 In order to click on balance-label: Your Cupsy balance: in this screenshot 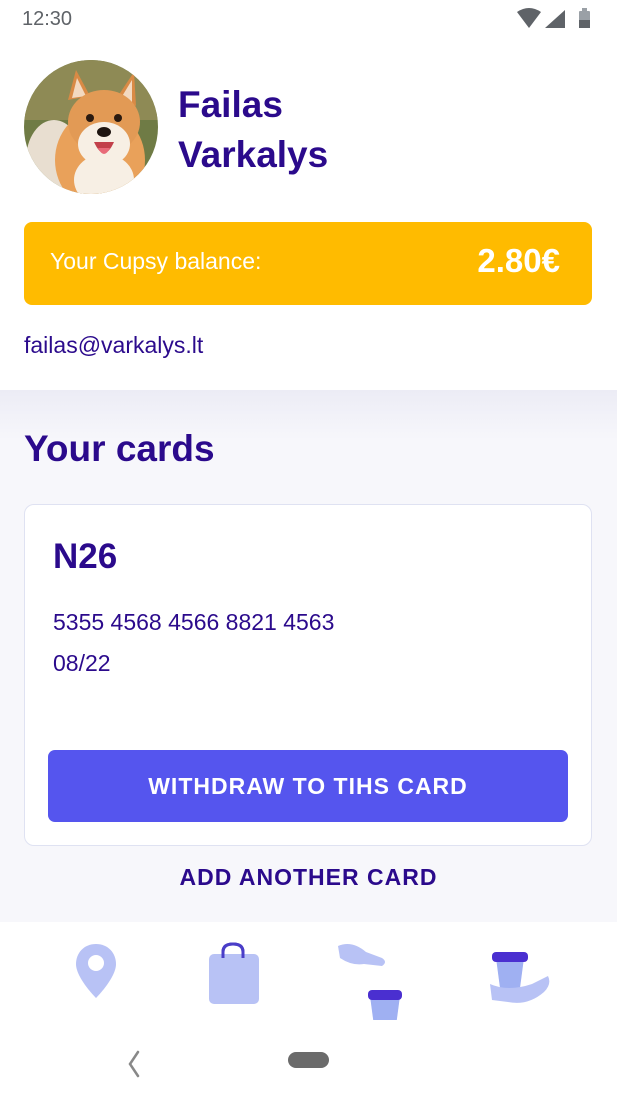, I will do `click(156, 261)`.